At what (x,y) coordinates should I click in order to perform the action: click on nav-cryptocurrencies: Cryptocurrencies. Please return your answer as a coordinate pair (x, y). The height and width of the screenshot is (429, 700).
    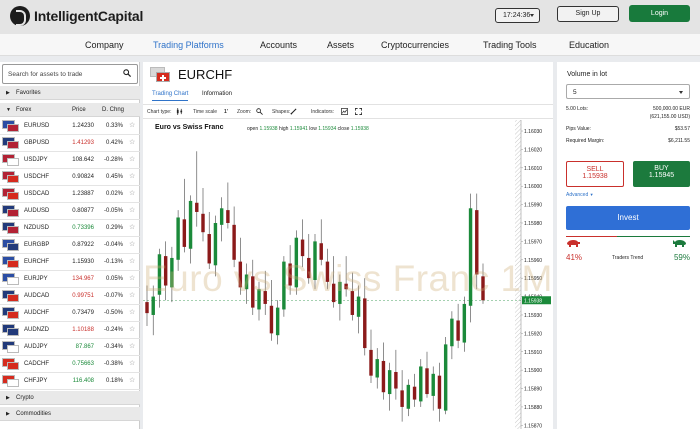
    Looking at the image, I should click on (415, 45).